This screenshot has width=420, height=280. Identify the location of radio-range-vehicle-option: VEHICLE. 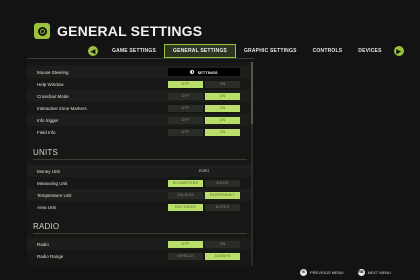
(185, 256).